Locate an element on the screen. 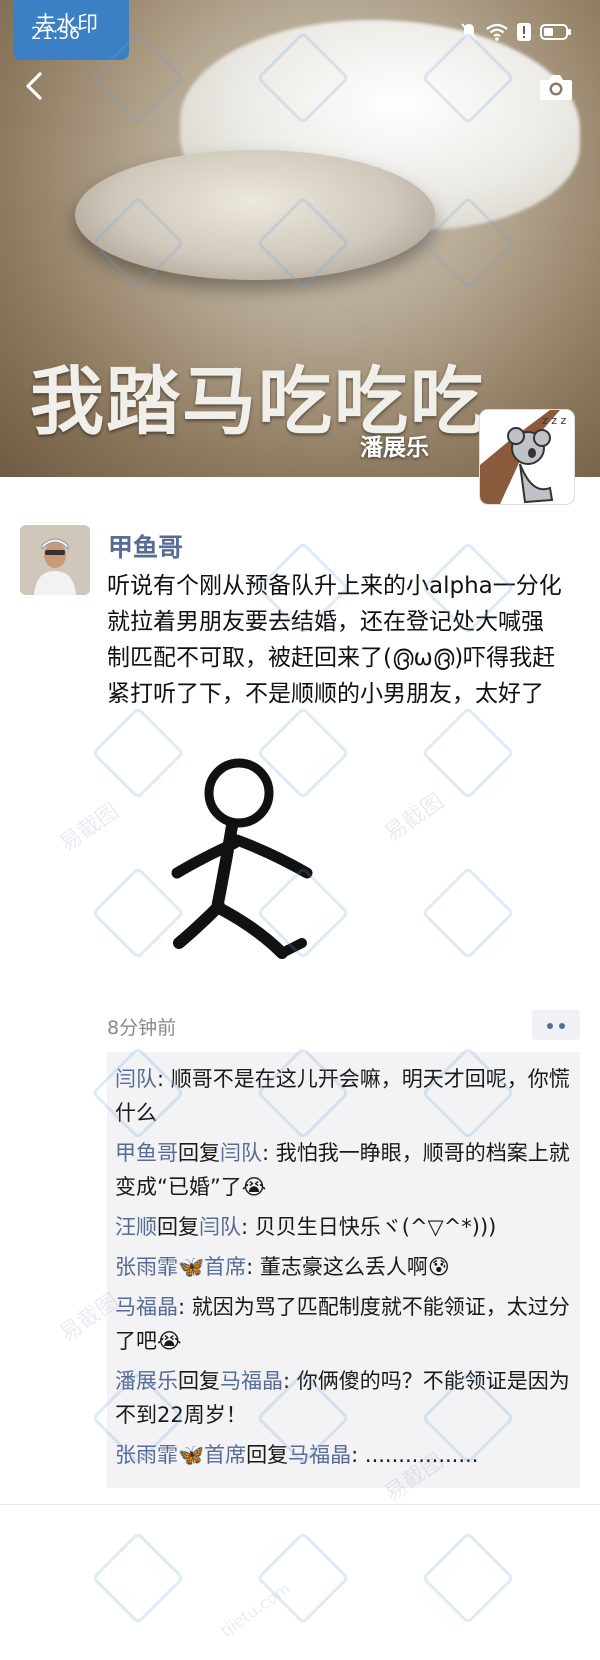 This screenshot has width=600, height=1660. camera-button is located at coordinates (556, 87).